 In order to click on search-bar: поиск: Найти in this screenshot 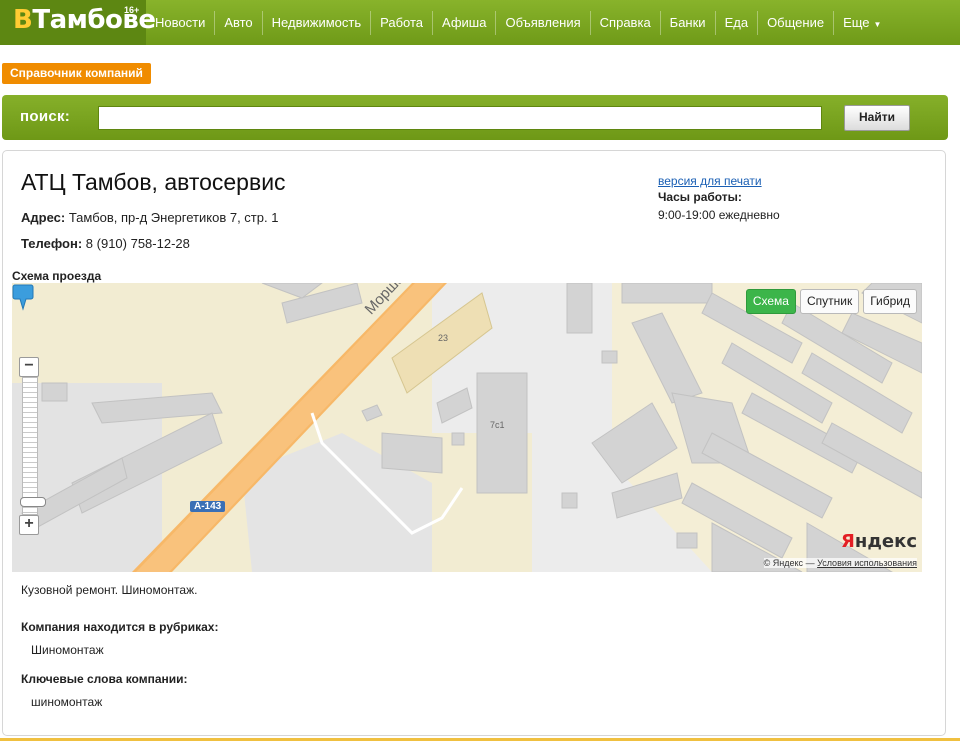, I will do `click(475, 117)`.